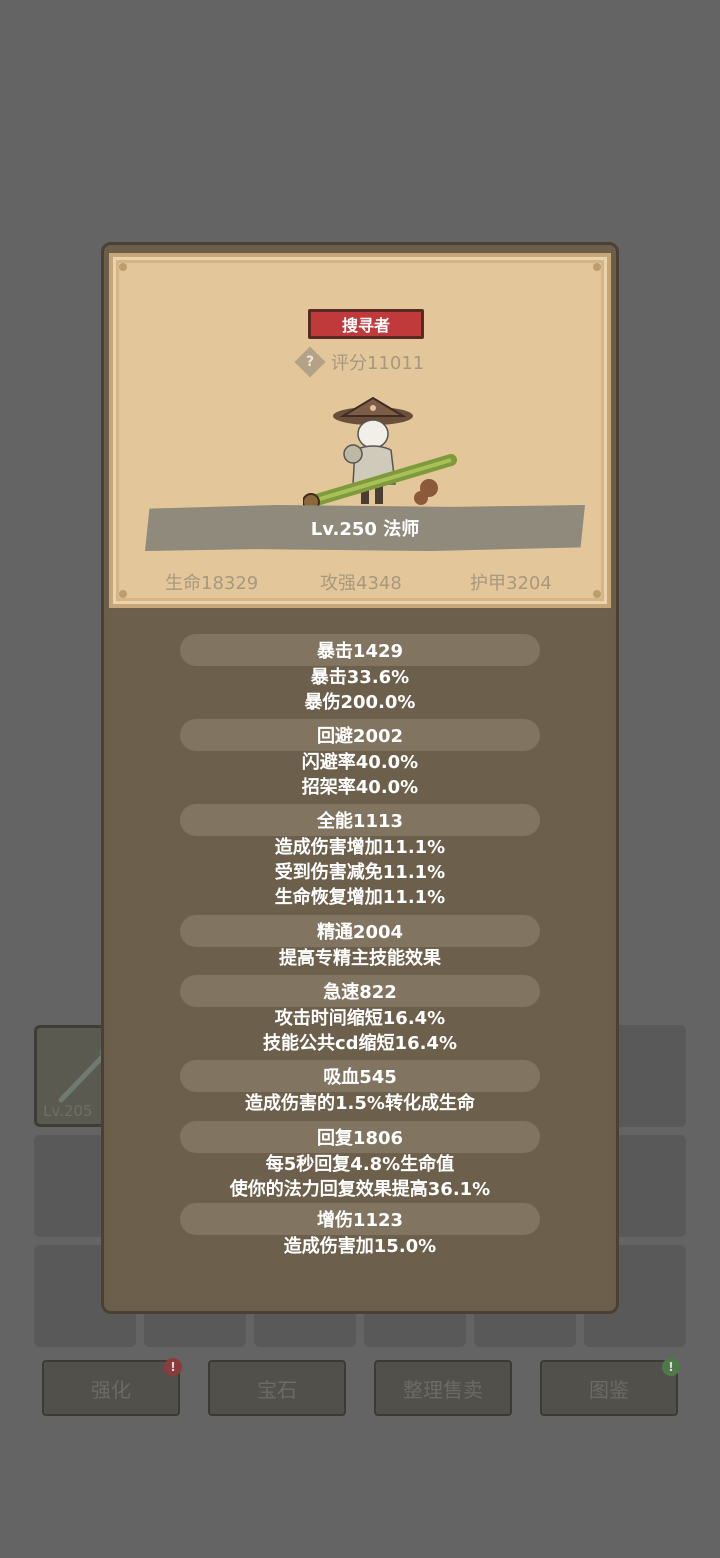  I want to click on stat-line: 每5秒回复4.8%生命值, so click(360, 1164).